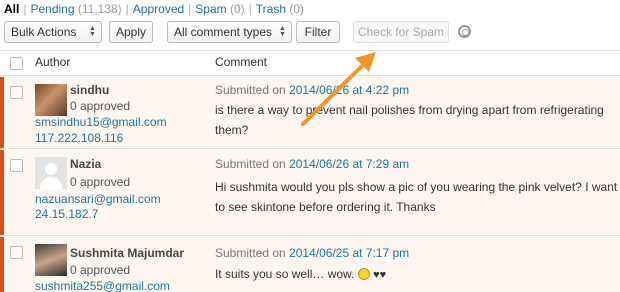 The width and height of the screenshot is (620, 292). What do you see at coordinates (11, 9) in the screenshot?
I see `filter-all-link: All` at bounding box center [11, 9].